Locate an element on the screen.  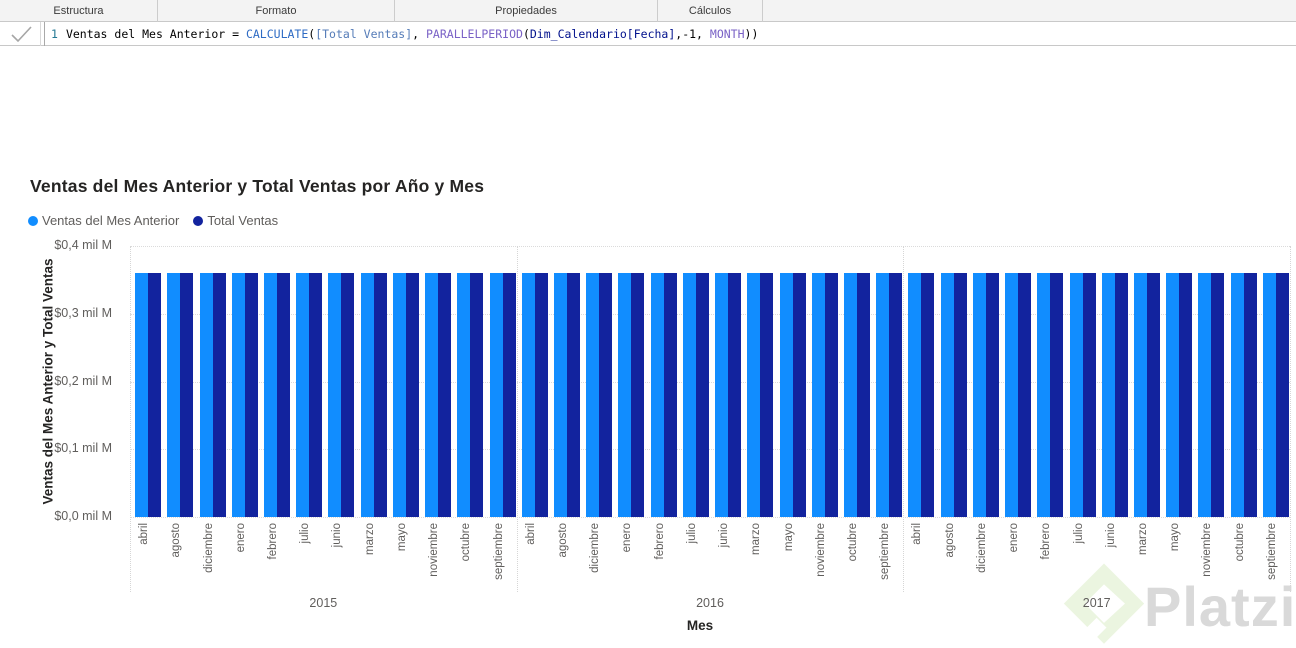
tab-propiedades: Propiedades is located at coordinates (526, 11).